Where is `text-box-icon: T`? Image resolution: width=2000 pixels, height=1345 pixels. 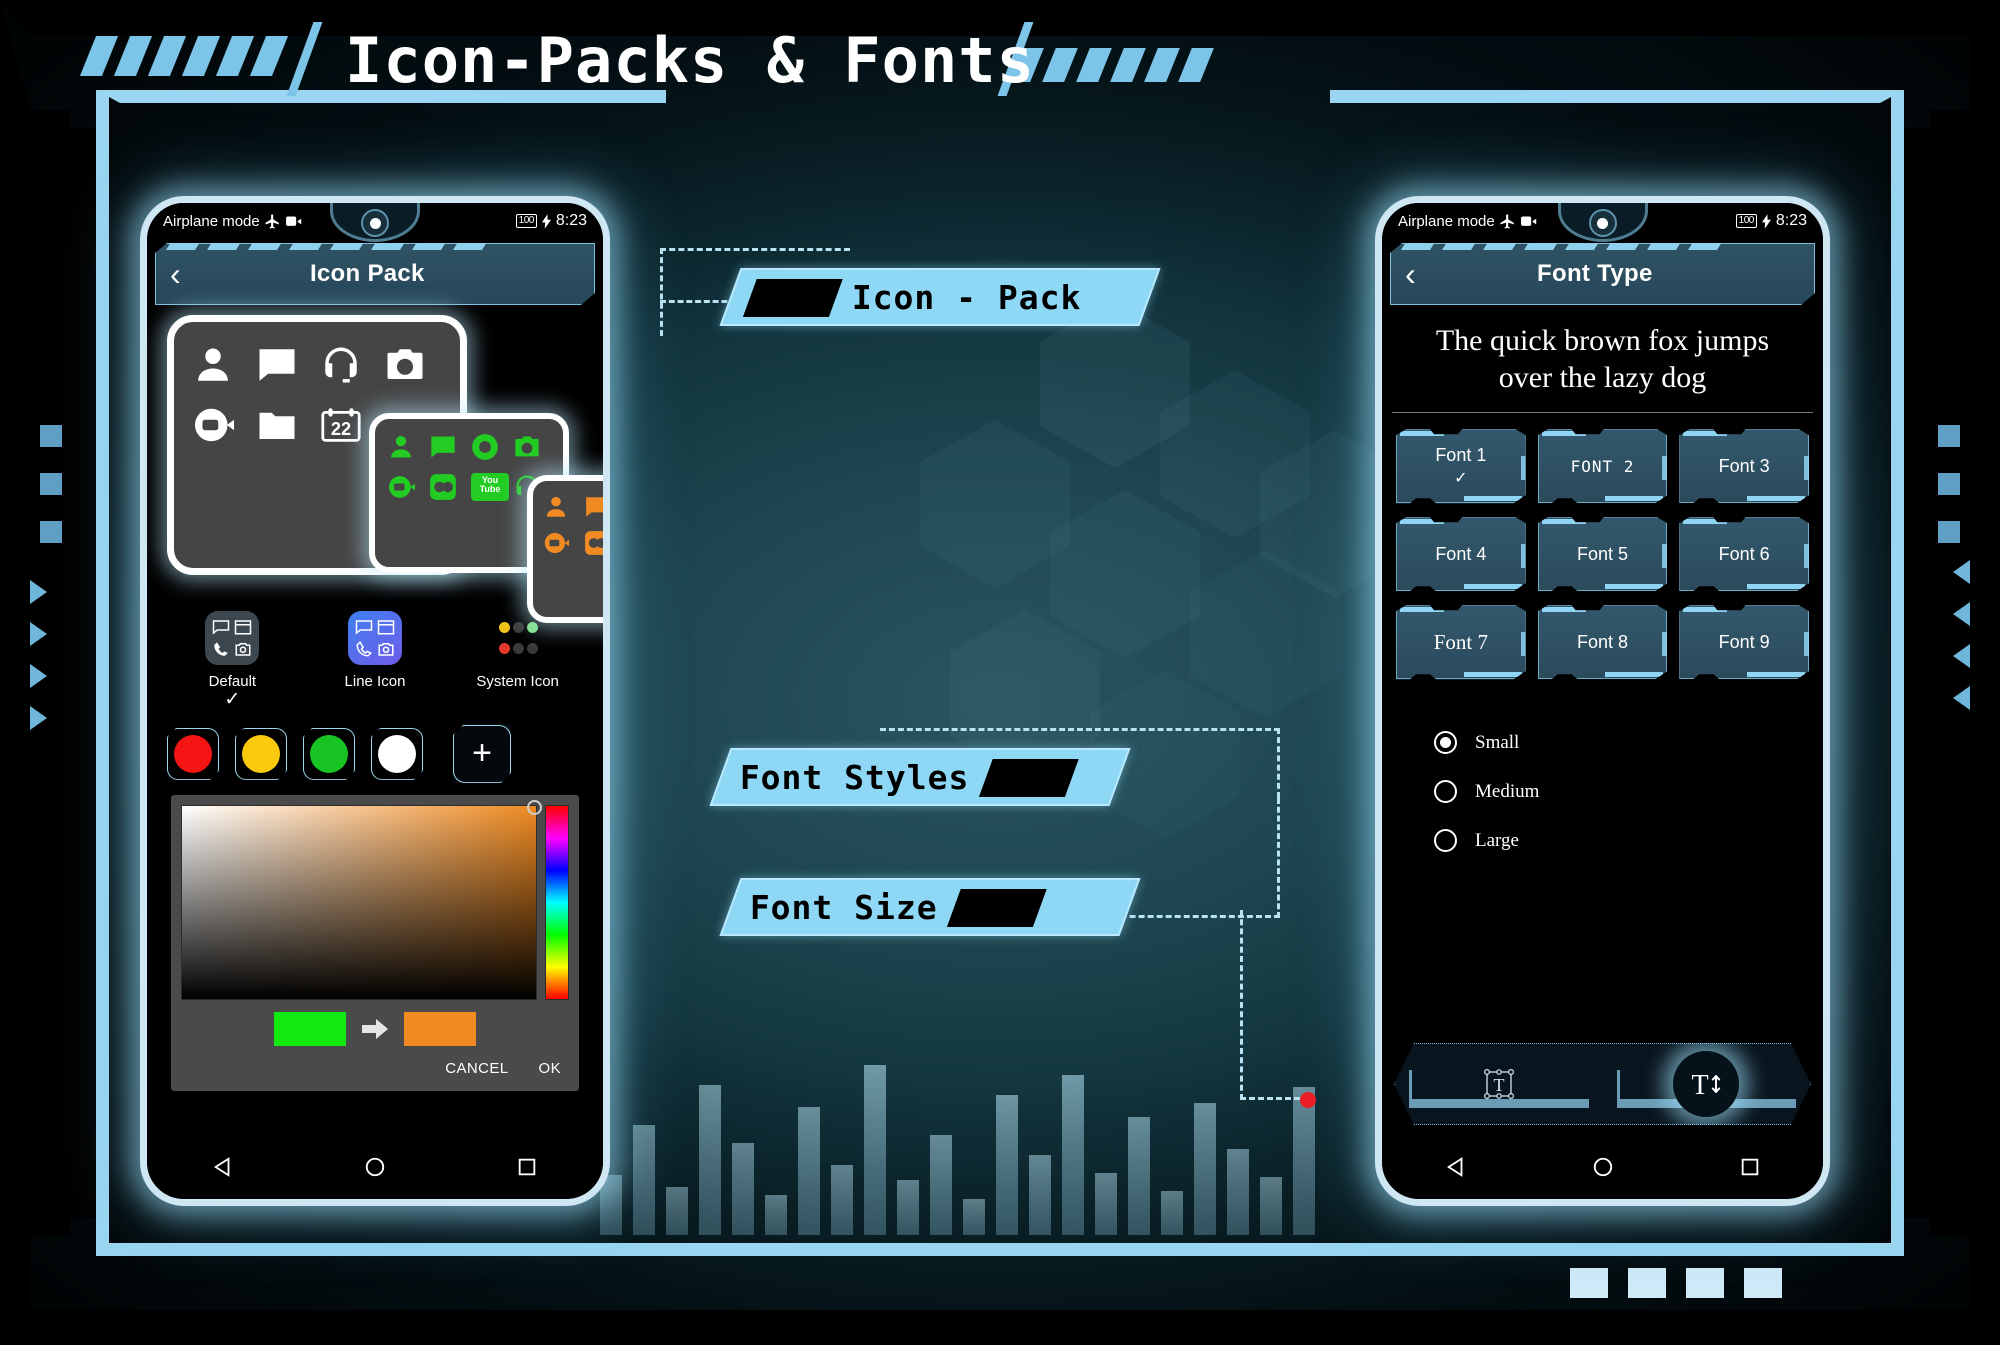
text-box-icon: T is located at coordinates (1499, 1084).